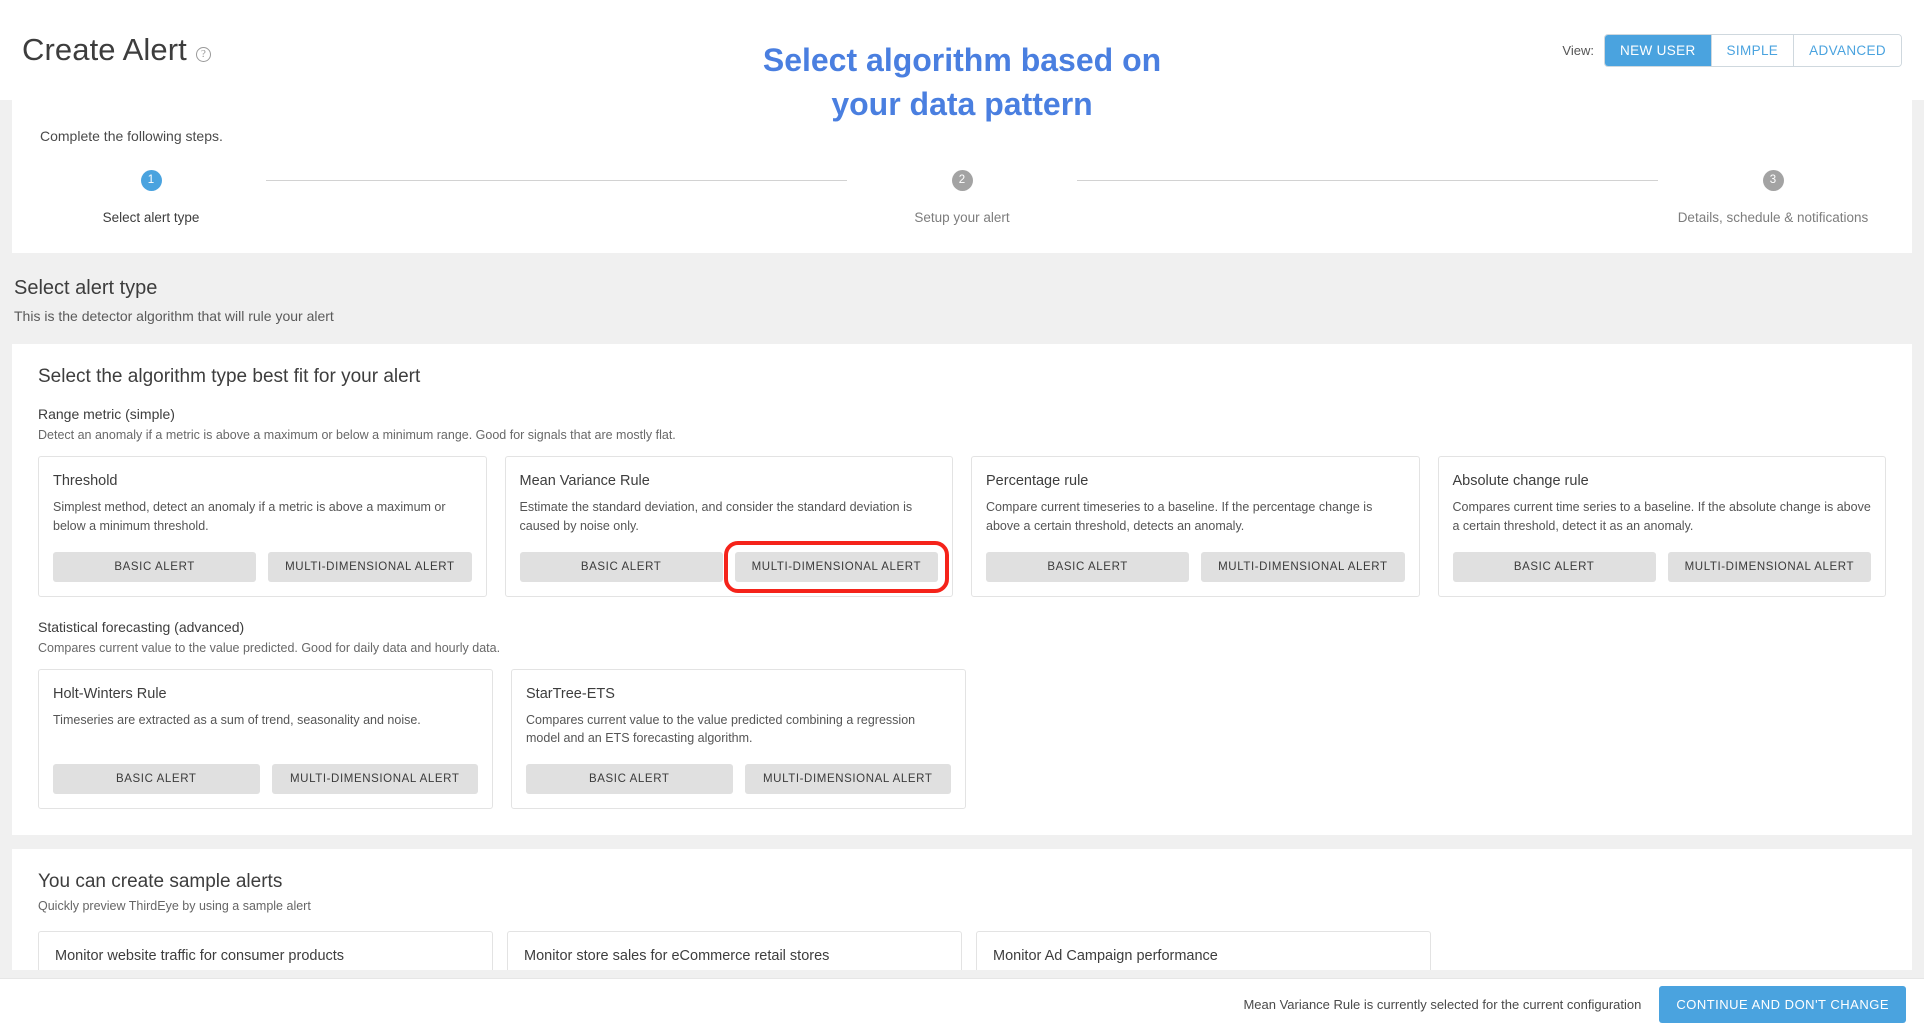 This screenshot has width=1924, height=1030. What do you see at coordinates (1037, 481) in the screenshot?
I see `algorithm-name: Percentage rule` at bounding box center [1037, 481].